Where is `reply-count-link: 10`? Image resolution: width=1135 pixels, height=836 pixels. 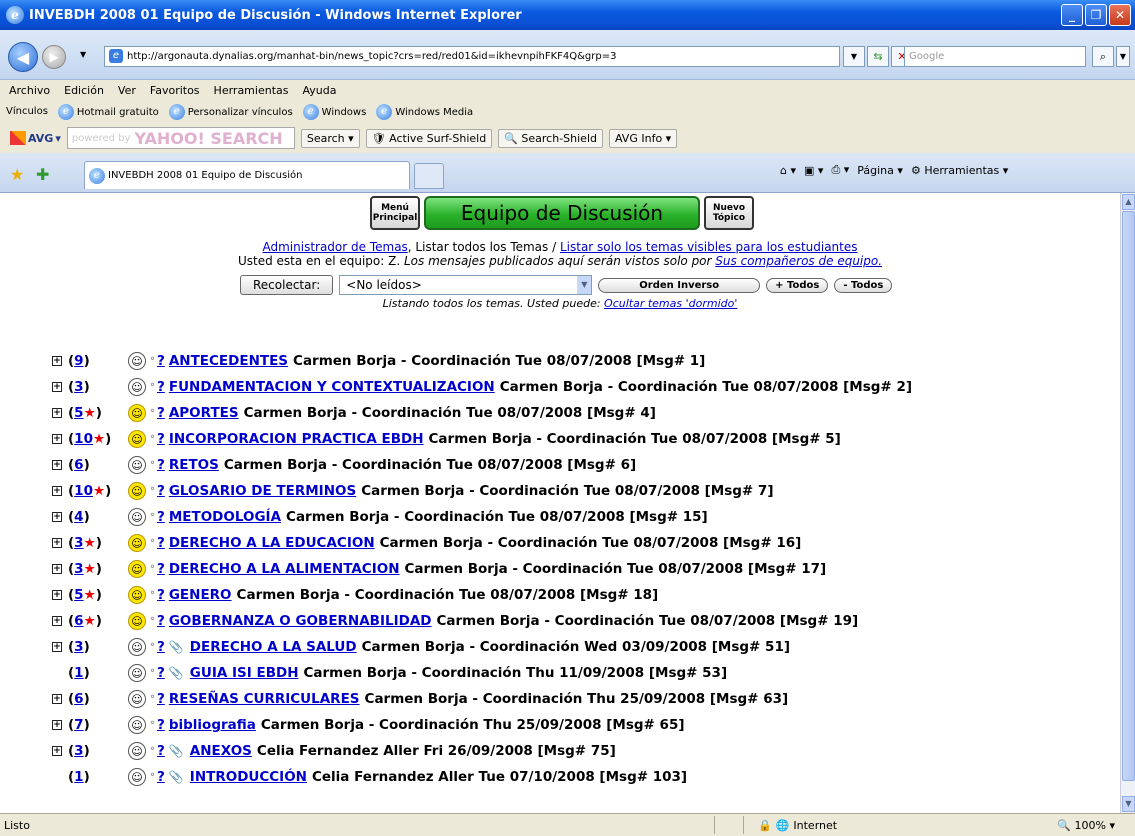 reply-count-link: 10 is located at coordinates (83, 491).